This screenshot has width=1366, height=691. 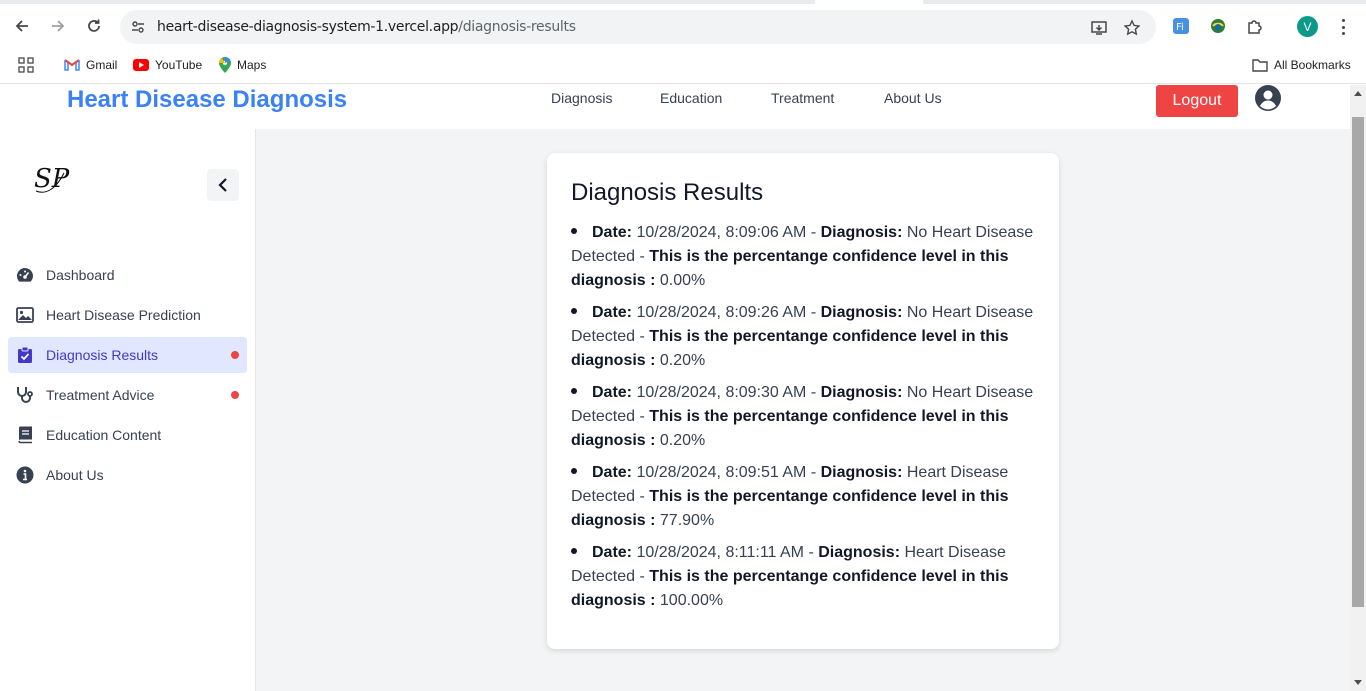 What do you see at coordinates (102, 355) in the screenshot?
I see `sidebar-item-label: Diagnosis Results` at bounding box center [102, 355].